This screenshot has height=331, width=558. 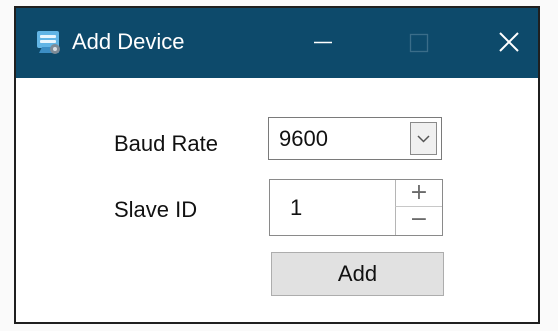 I want to click on maximize-icon, so click(x=419, y=43).